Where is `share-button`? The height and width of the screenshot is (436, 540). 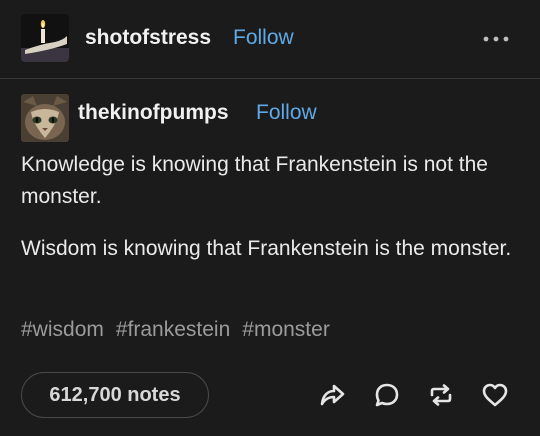
share-button is located at coordinates (332, 395).